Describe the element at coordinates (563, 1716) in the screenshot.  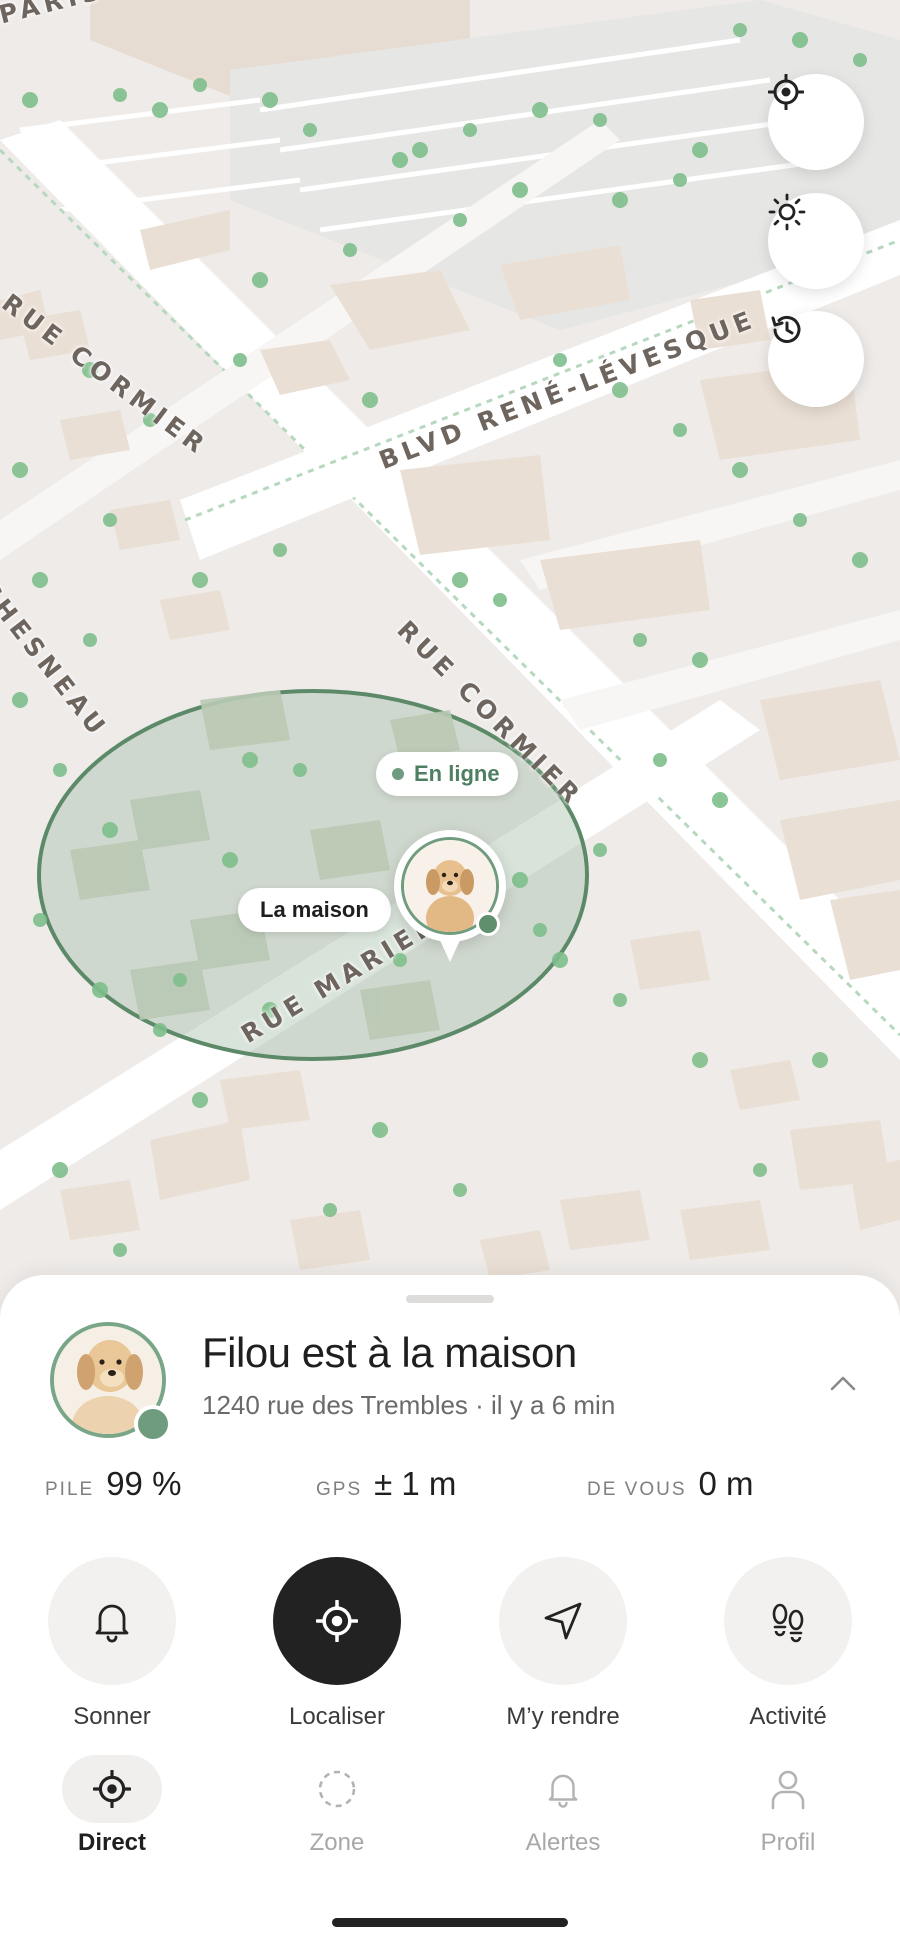
I see `navigate-action-label: M’y rendre` at that location.